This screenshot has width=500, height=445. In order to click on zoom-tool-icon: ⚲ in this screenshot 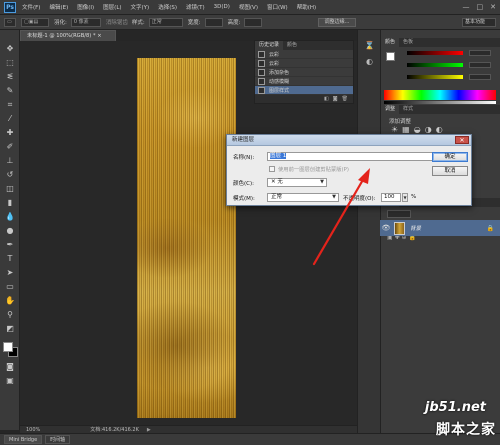, I will do `click(10, 315)`.